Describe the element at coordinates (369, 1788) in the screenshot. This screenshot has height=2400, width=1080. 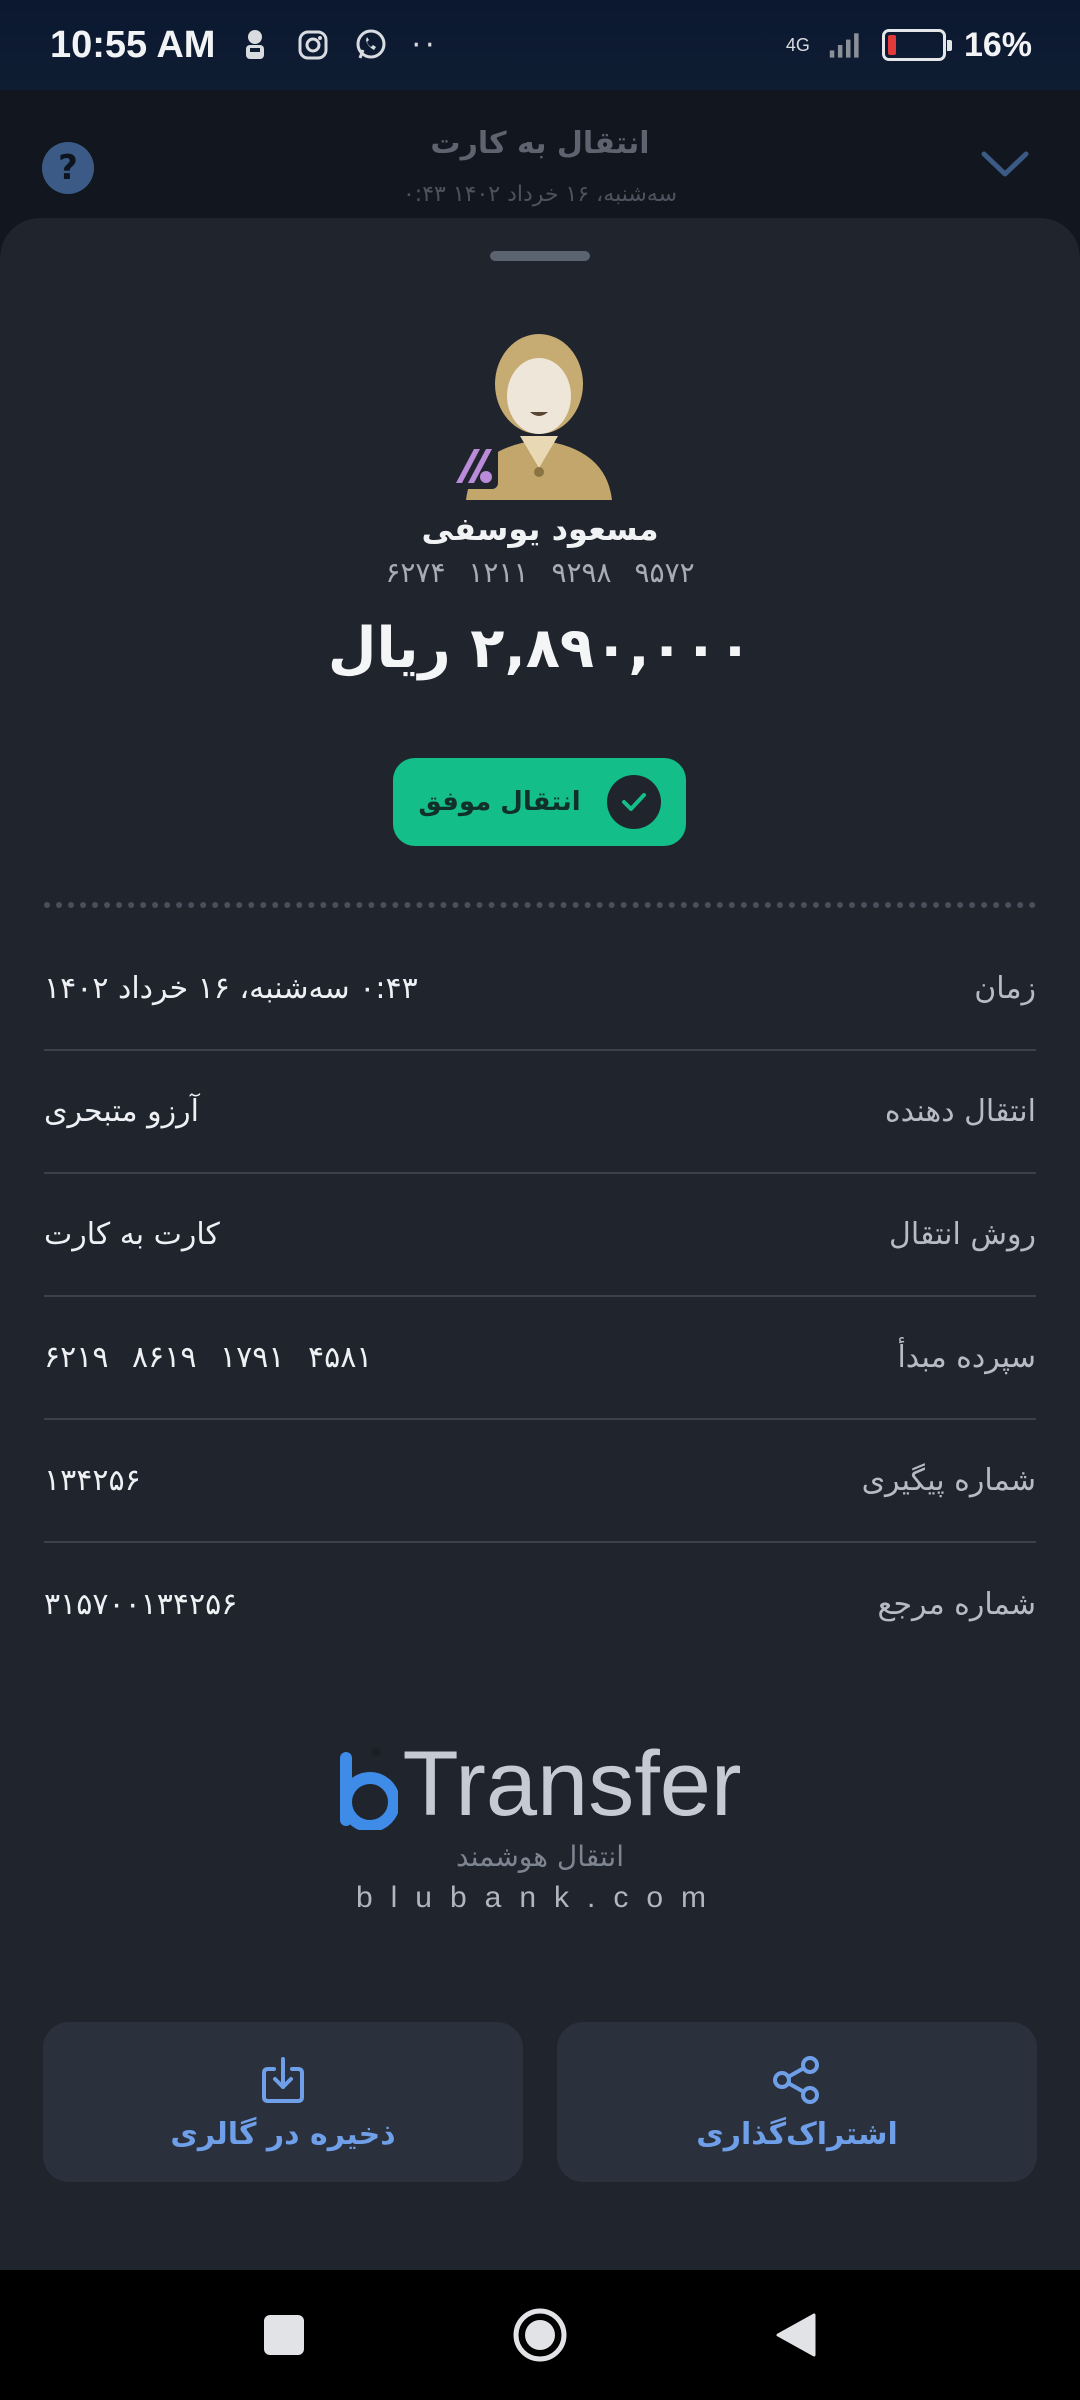
I see `blu-b-icon` at that location.